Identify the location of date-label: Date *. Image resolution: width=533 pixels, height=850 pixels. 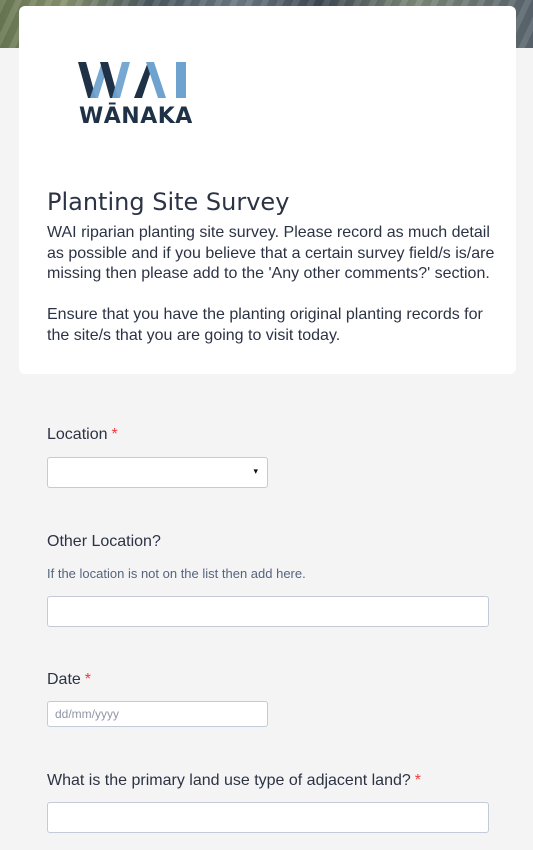
(69, 680).